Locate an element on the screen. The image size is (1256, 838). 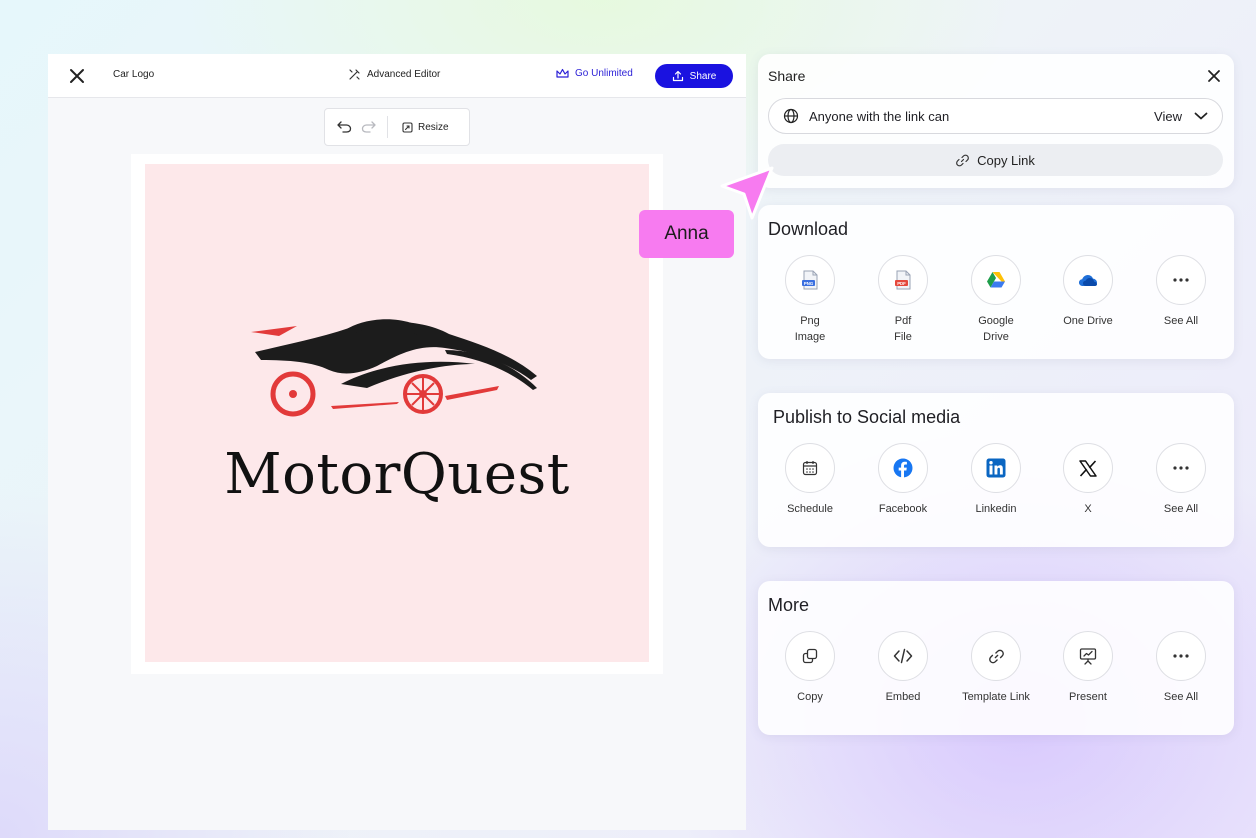
permission-value: View is located at coordinates (1168, 116).